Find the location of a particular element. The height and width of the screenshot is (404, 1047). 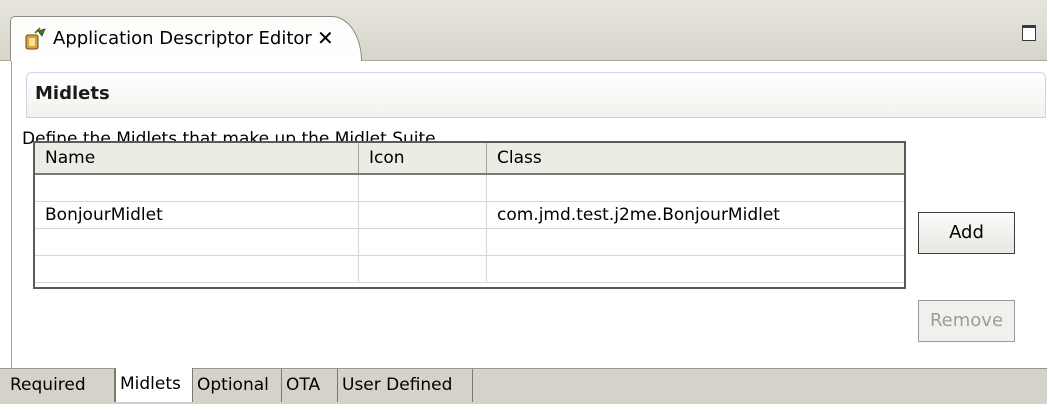

maximize-icon is located at coordinates (1029, 33).